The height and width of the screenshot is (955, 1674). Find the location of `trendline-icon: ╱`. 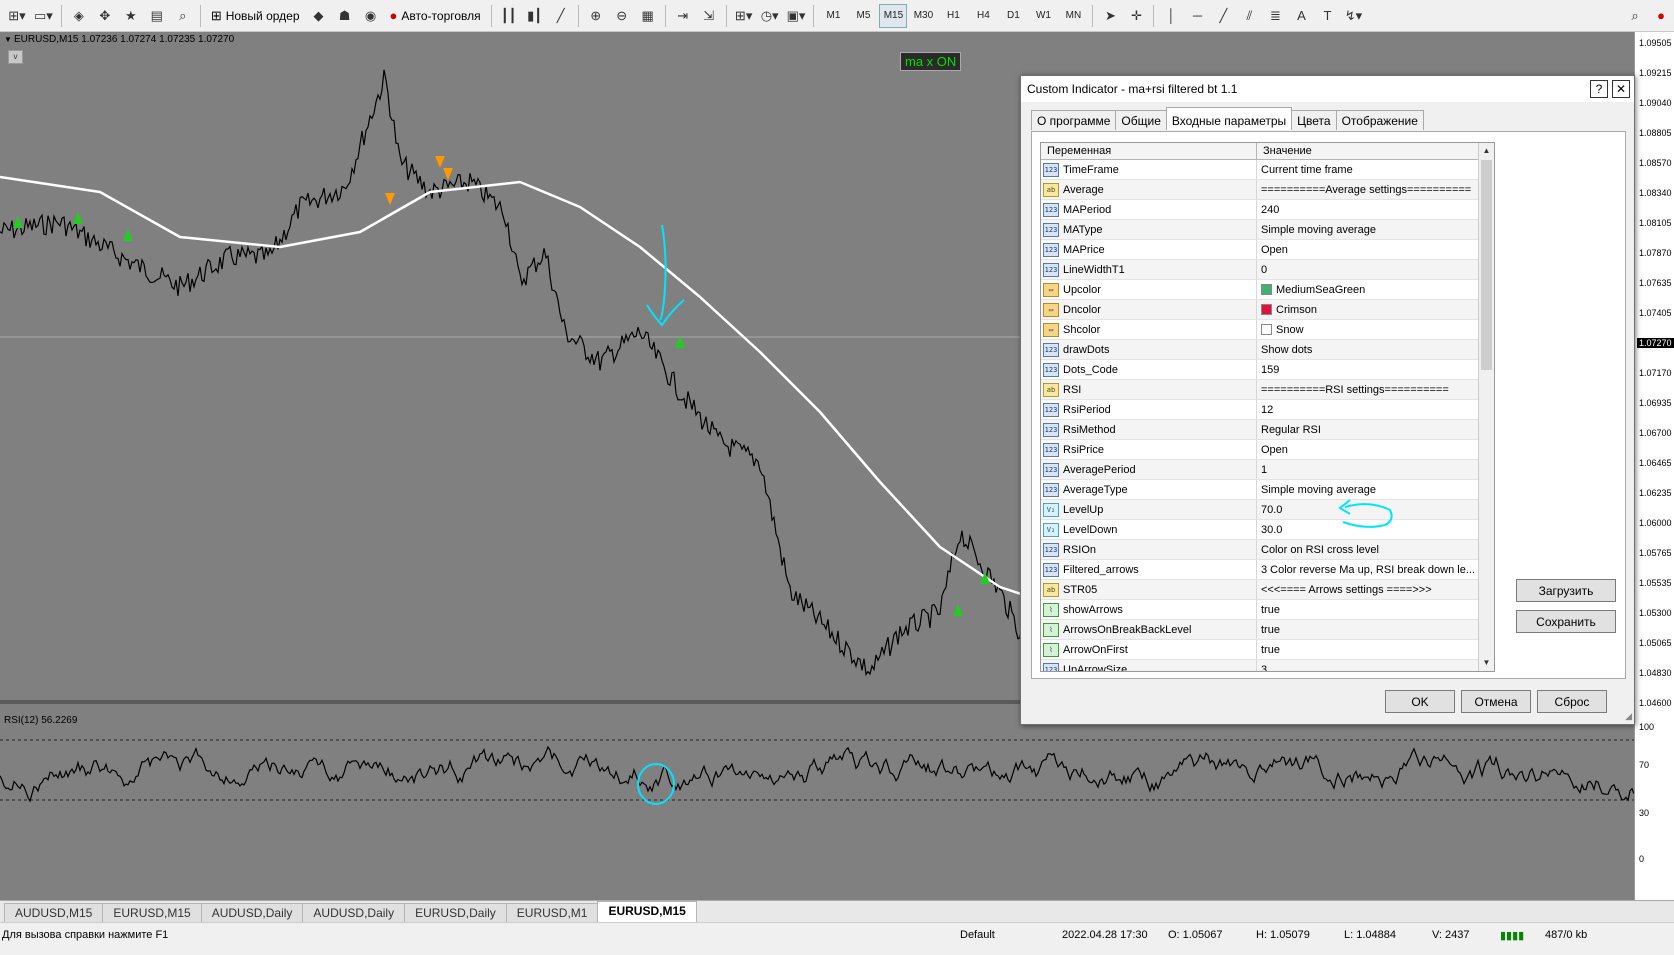

trendline-icon: ╱ is located at coordinates (1223, 16).